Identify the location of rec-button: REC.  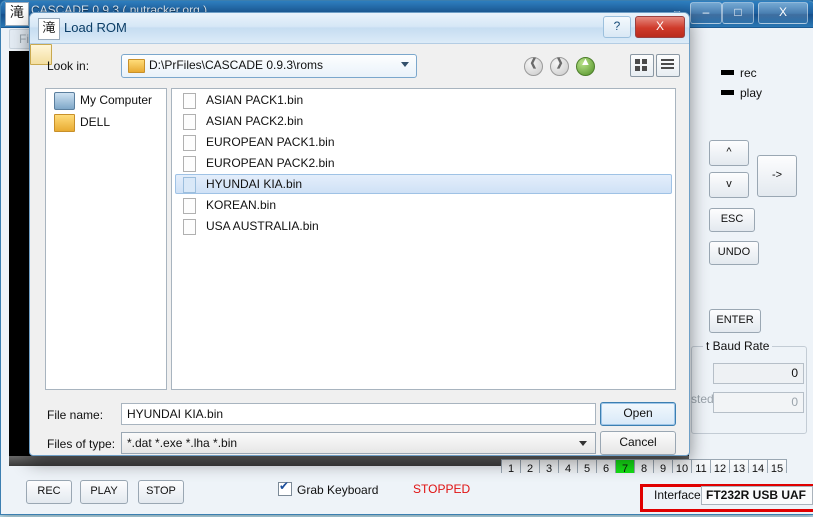
(49, 492).